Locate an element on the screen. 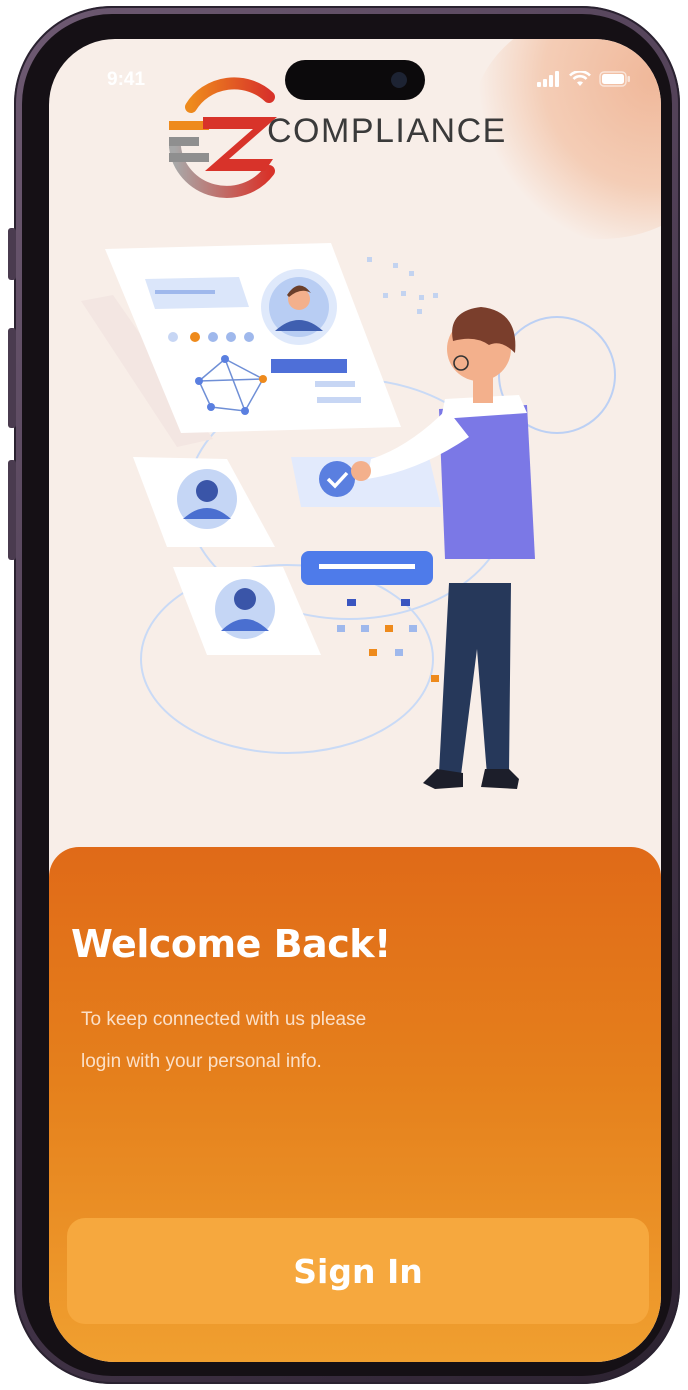  dot-pattern is located at coordinates (402, 285).